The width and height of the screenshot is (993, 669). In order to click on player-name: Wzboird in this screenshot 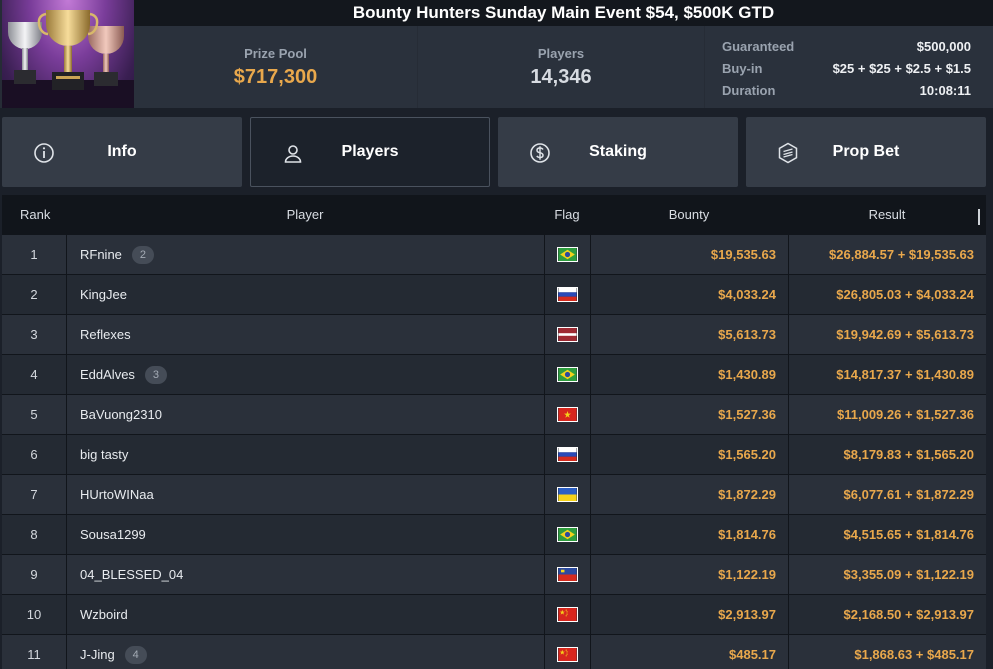, I will do `click(104, 614)`.